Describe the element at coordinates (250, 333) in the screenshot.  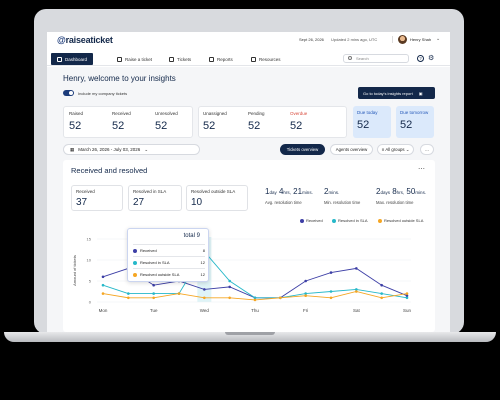
I see `laptop-notch` at that location.